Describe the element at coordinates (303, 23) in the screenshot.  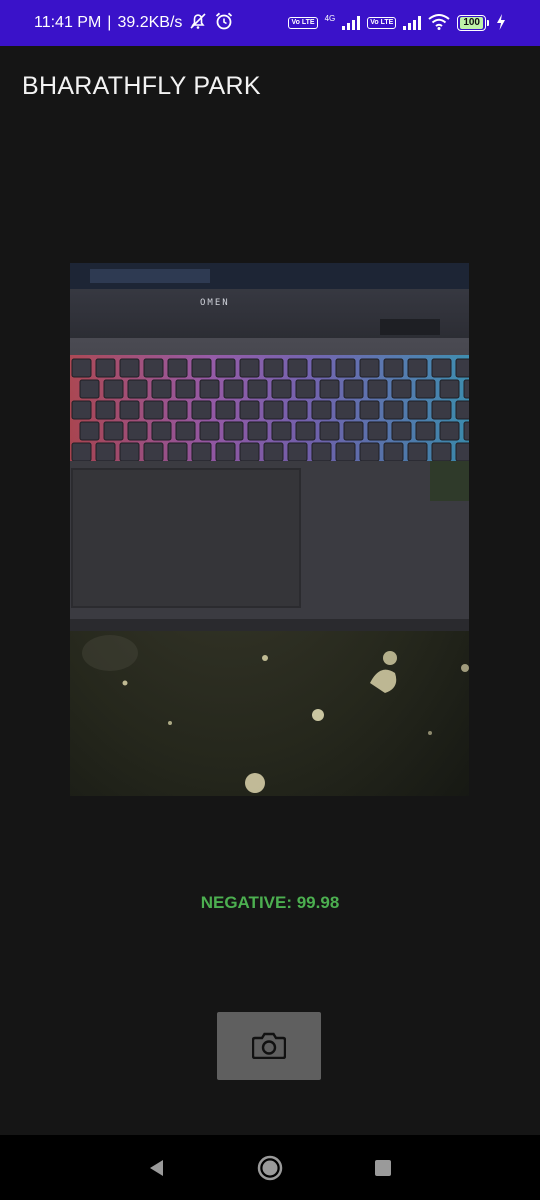
I see `sim1-volte-badge: Vo LTE` at that location.